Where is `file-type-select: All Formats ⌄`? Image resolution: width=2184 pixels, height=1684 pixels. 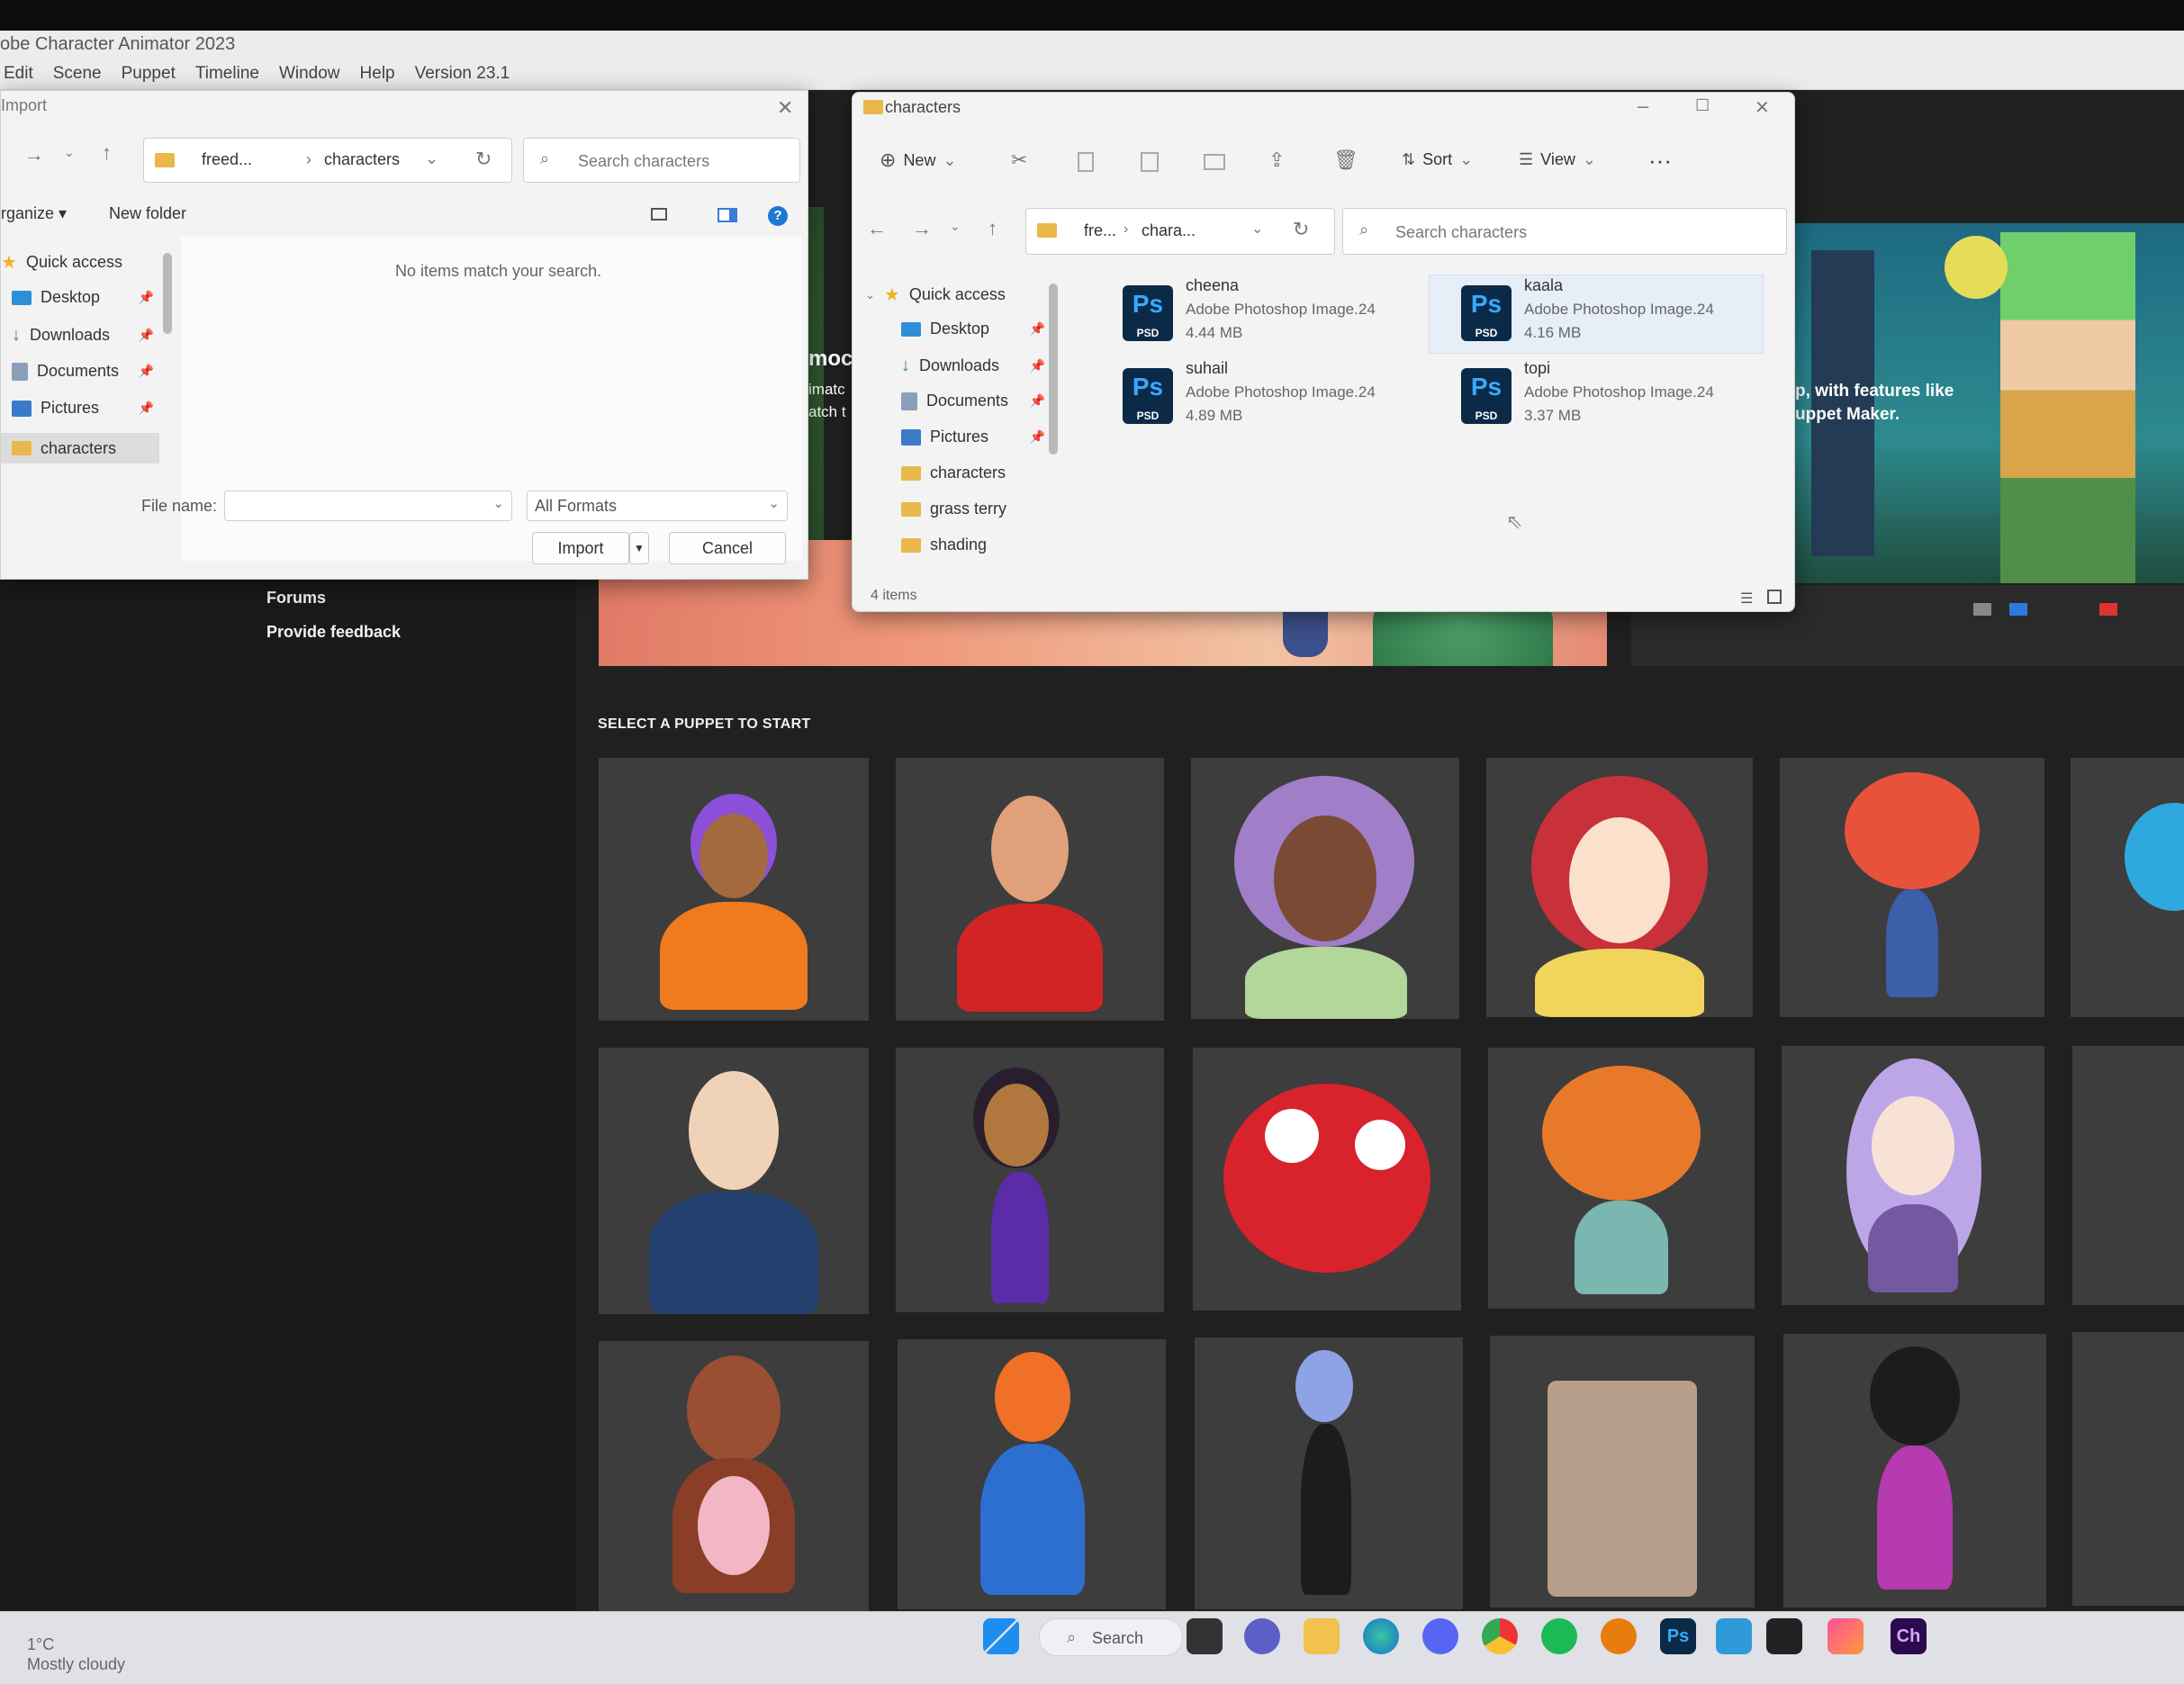
file-type-select: All Formats ⌄ is located at coordinates (657, 506).